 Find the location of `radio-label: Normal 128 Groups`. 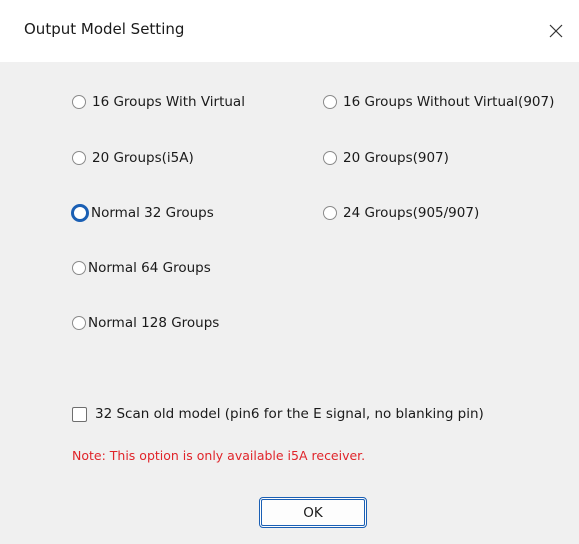

radio-label: Normal 128 Groups is located at coordinates (154, 323).